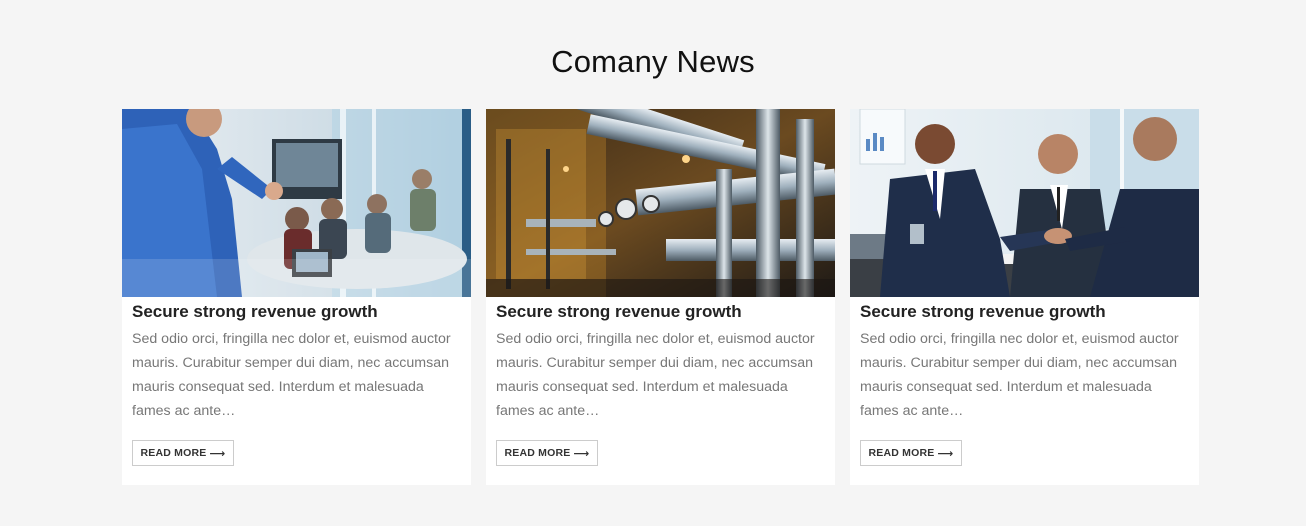 The image size is (1306, 526). What do you see at coordinates (660, 203) in the screenshot?
I see `industrial-pipes-photo` at bounding box center [660, 203].